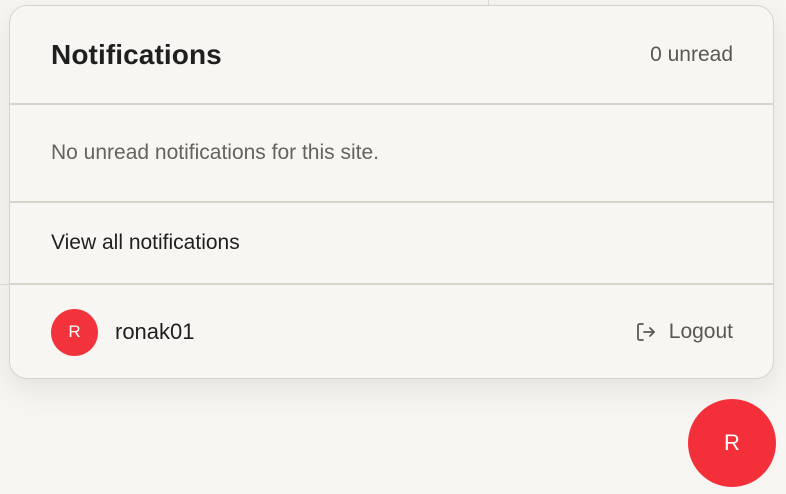 The width and height of the screenshot is (786, 494). Describe the element at coordinates (215, 152) in the screenshot. I see `empty-message: No unread notifications for this site.` at that location.